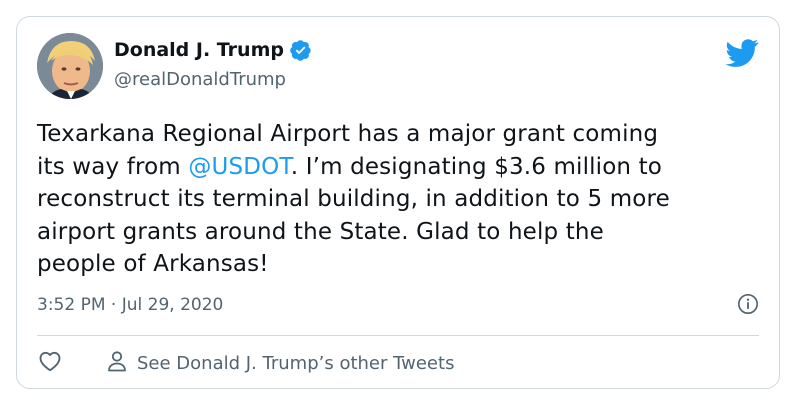 This screenshot has height=408, width=799. Describe the element at coordinates (748, 304) in the screenshot. I see `info-icon` at that location.